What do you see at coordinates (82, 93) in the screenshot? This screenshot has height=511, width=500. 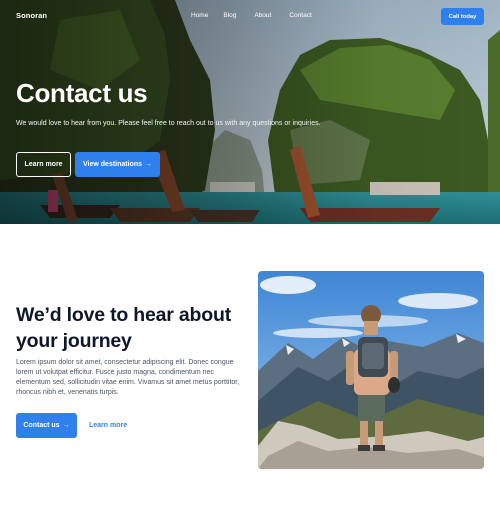 I see `page-title: Contact us` at bounding box center [82, 93].